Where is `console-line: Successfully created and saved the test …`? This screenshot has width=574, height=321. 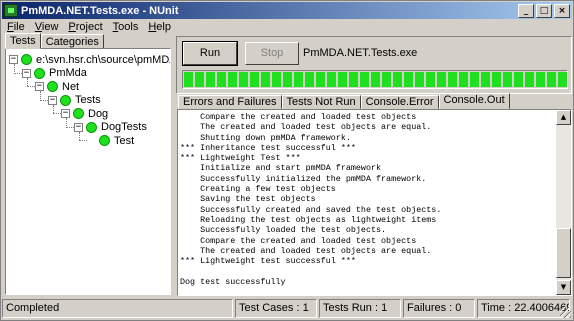 console-line: Successfully created and saved the test … is located at coordinates (311, 209).